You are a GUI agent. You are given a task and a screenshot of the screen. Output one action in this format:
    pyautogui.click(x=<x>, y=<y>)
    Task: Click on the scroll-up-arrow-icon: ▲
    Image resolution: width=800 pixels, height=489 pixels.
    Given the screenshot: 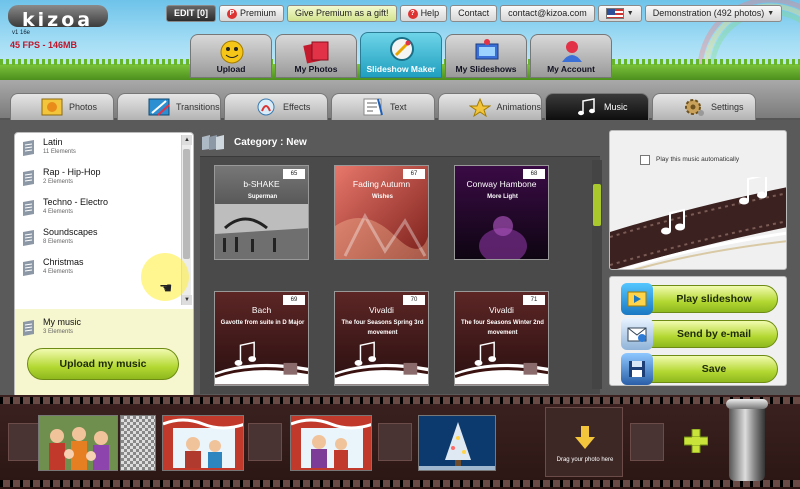 What is the action you would take?
    pyautogui.click(x=187, y=140)
    